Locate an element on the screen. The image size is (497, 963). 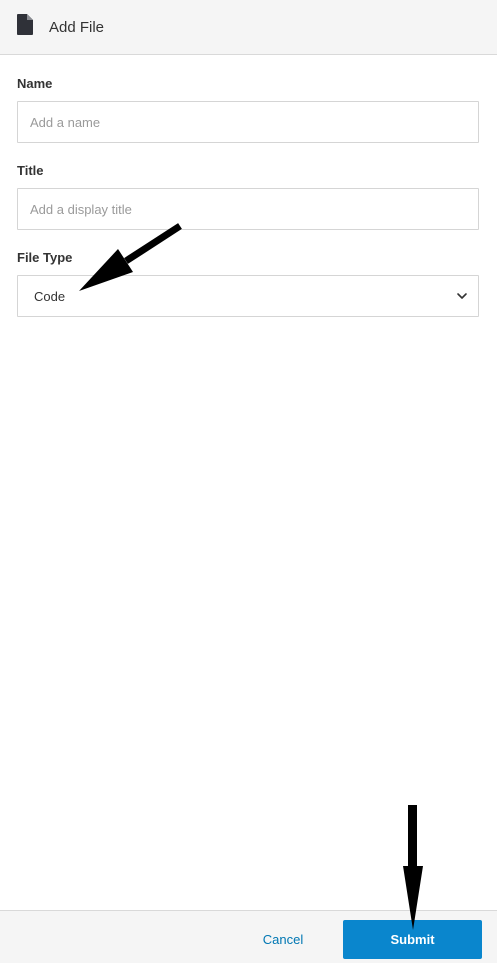
file-type-select: Code is located at coordinates (248, 296).